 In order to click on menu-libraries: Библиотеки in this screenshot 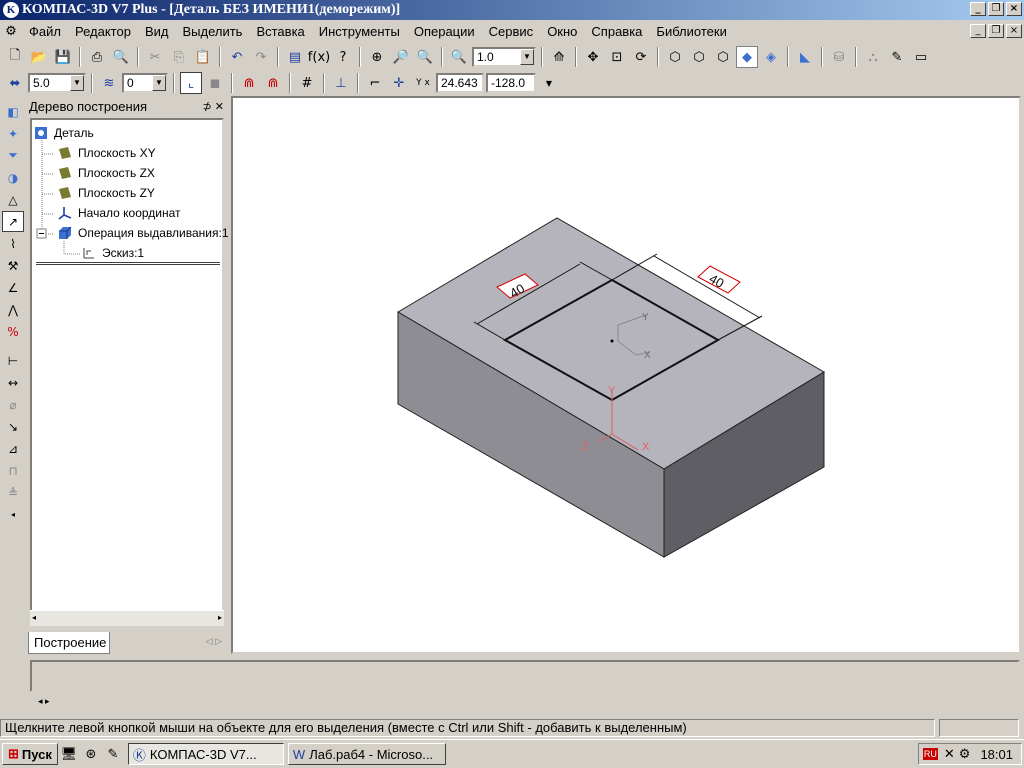, I will do `click(691, 31)`.